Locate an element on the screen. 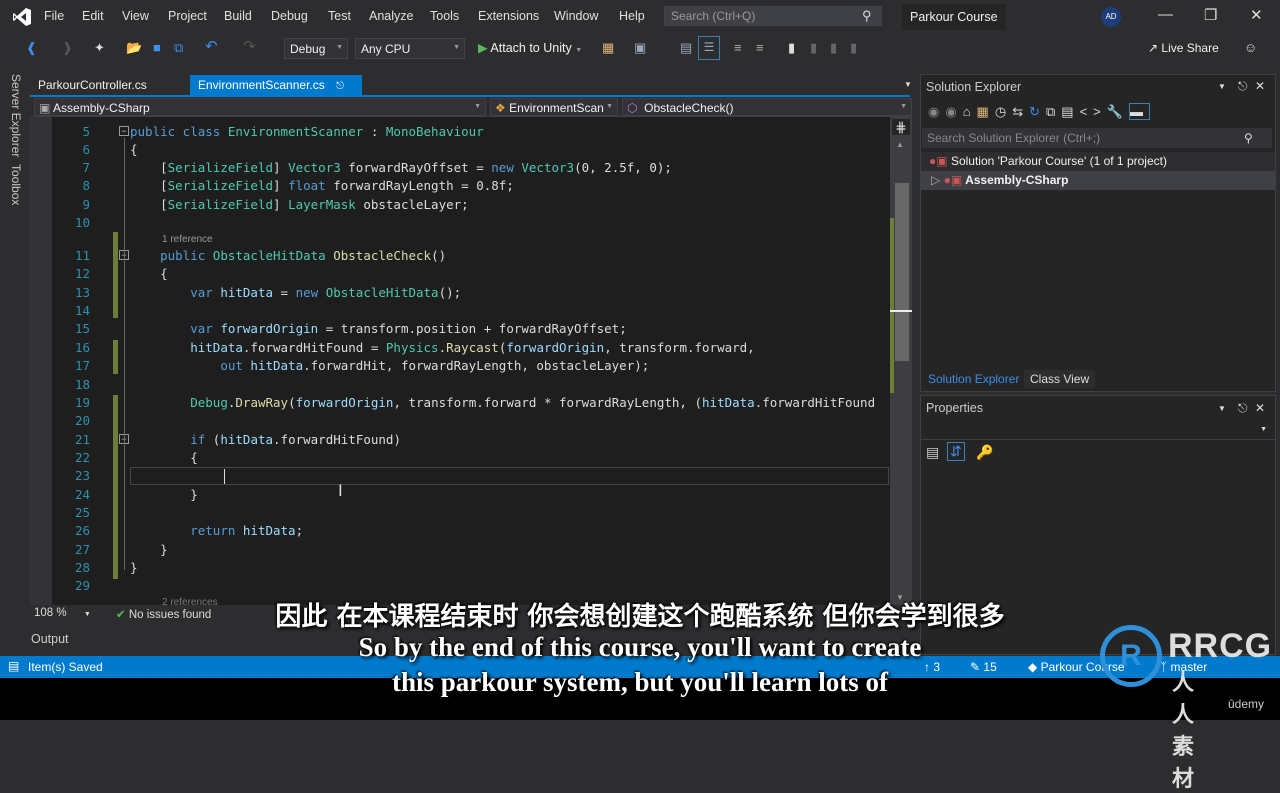  reference-count-lens: 1 reference is located at coordinates (187, 239).